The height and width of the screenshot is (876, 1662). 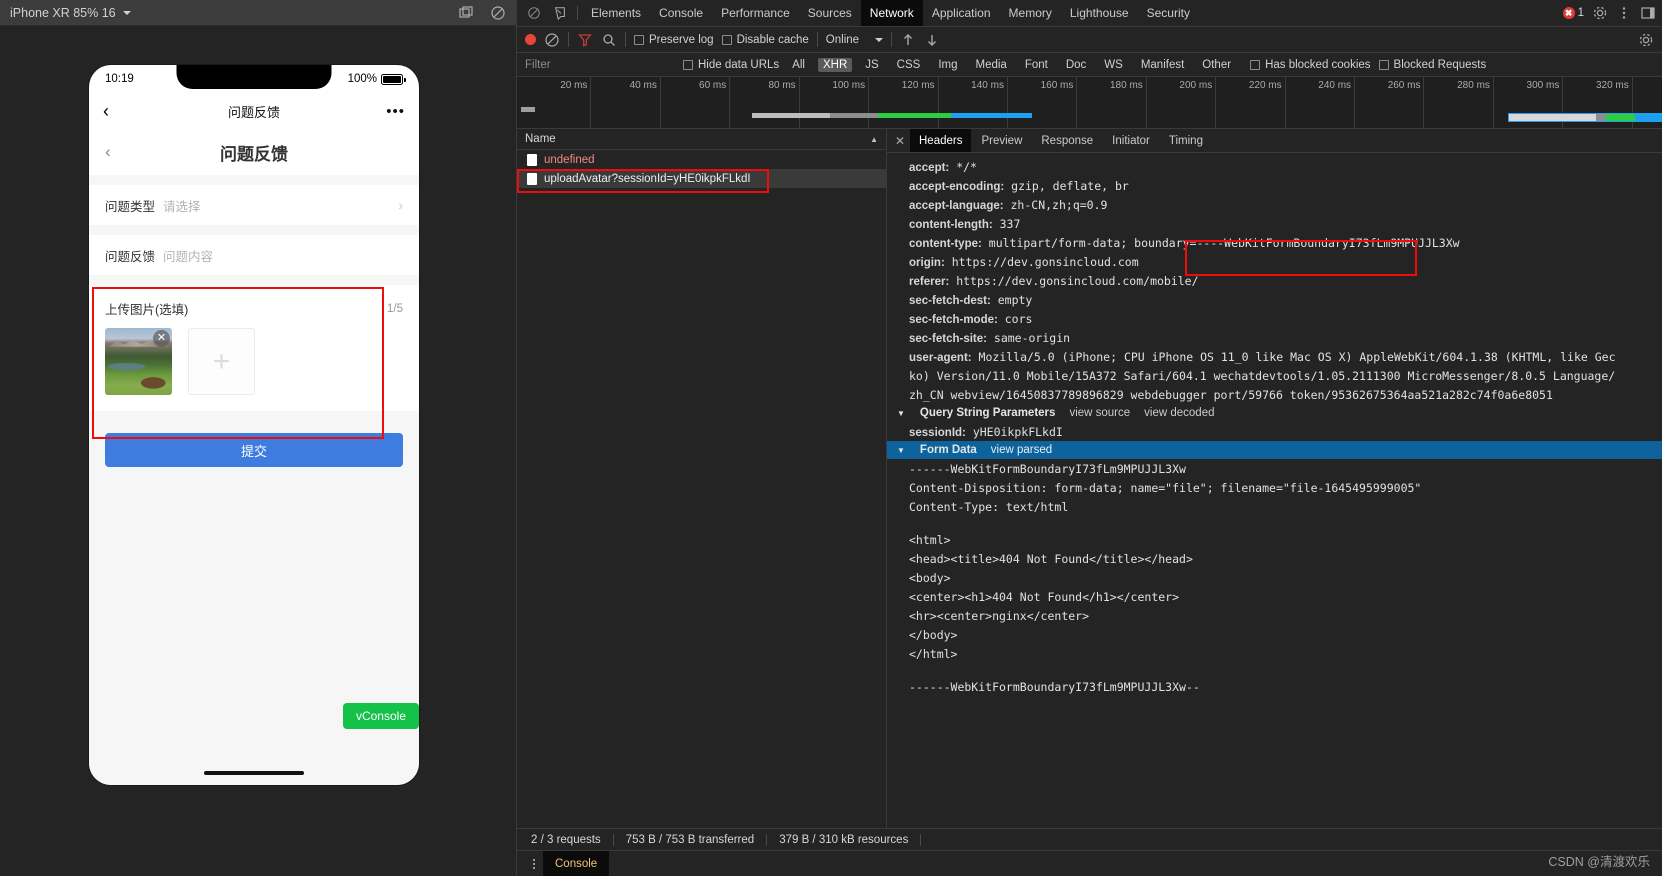 What do you see at coordinates (254, 450) in the screenshot?
I see `submit-button: 提交` at bounding box center [254, 450].